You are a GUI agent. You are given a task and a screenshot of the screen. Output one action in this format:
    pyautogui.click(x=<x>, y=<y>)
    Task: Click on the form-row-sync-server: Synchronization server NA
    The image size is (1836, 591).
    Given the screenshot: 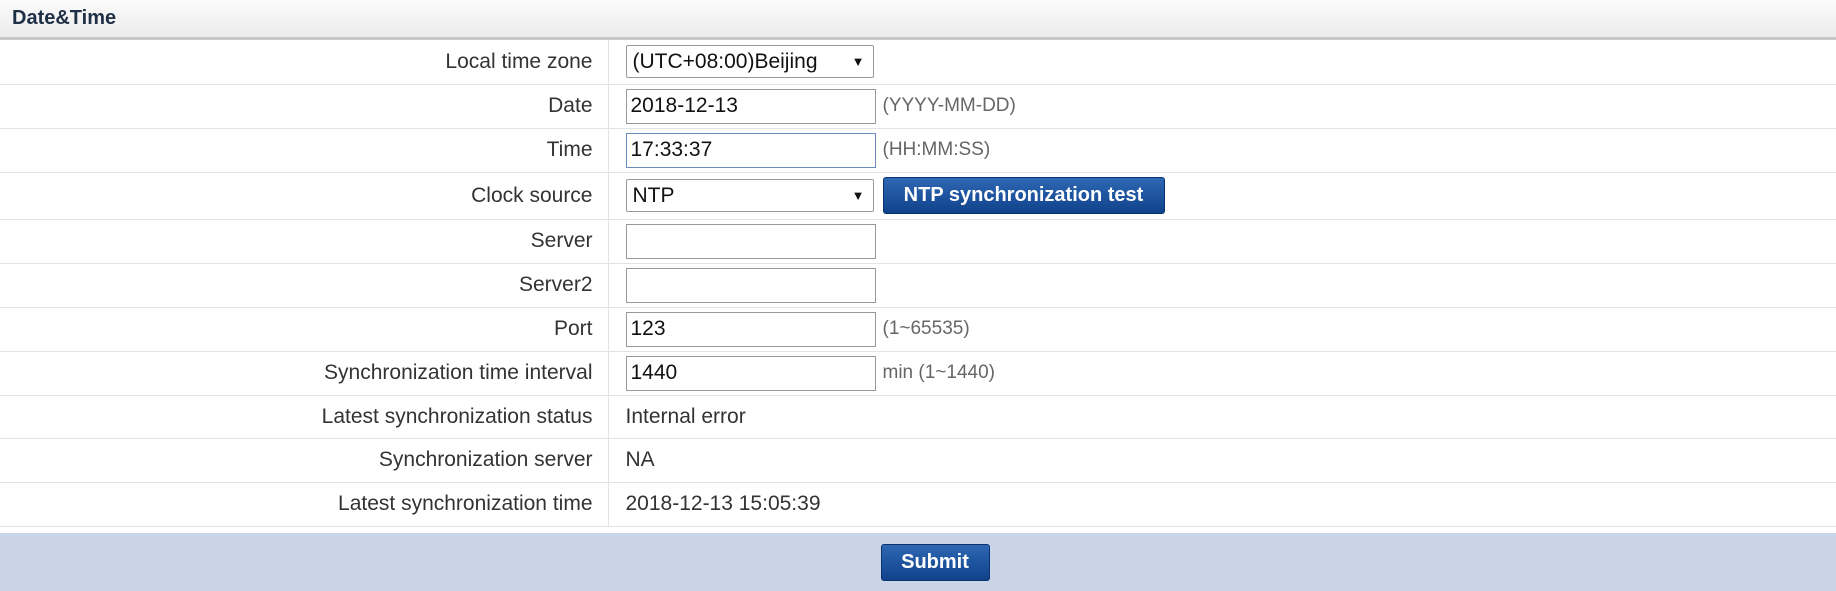 What is the action you would take?
    pyautogui.click(x=918, y=460)
    